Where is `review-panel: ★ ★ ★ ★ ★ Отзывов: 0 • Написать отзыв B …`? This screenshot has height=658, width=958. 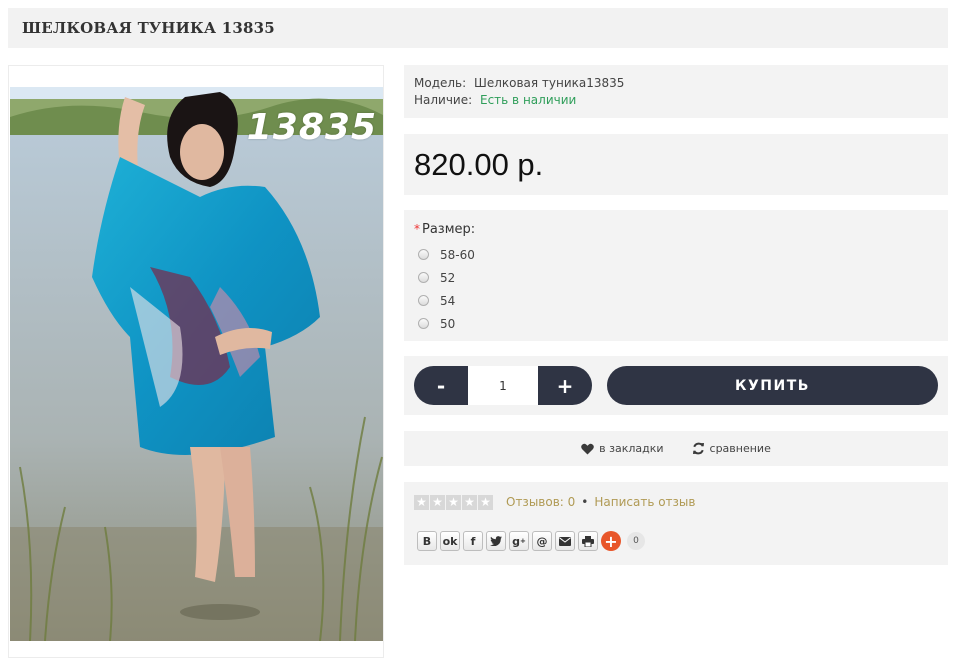
review-panel: ★ ★ ★ ★ ★ Отзывов: 0 • Написать отзыв B … is located at coordinates (676, 523).